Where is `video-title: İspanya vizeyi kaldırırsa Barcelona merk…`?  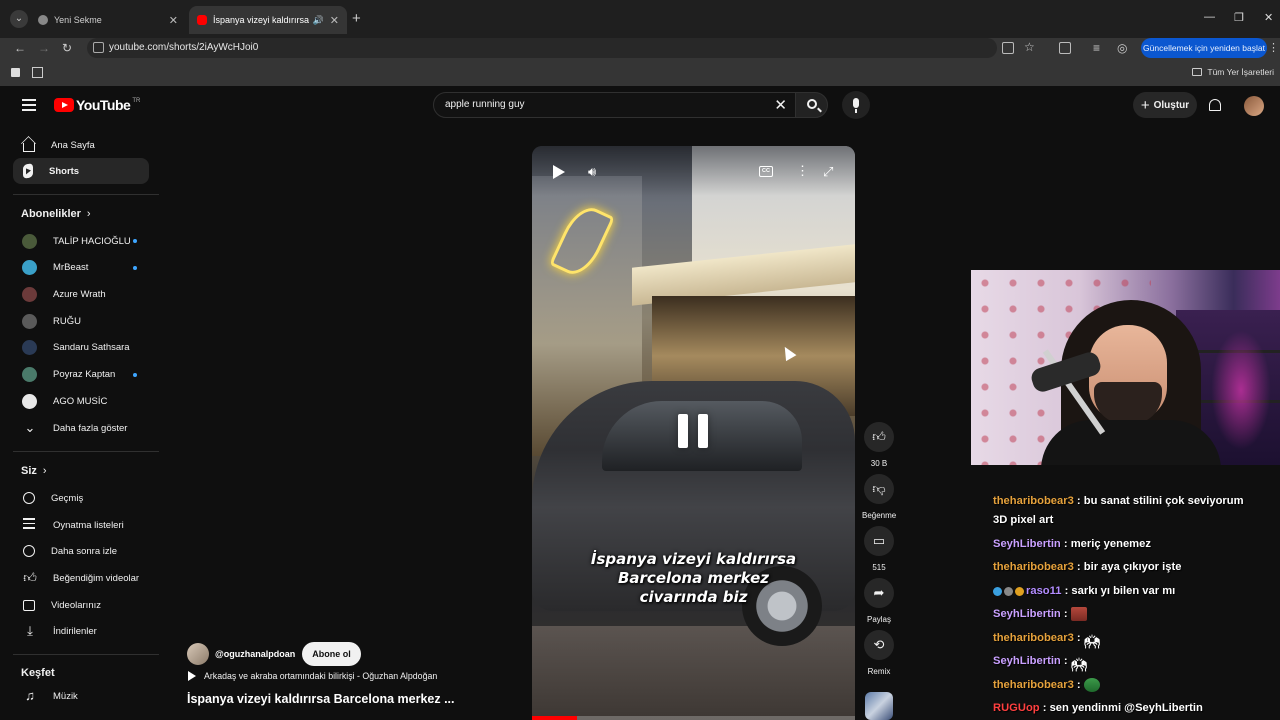
video-title: İspanya vizeyi kaldırırsa Barcelona merk… is located at coordinates (321, 699).